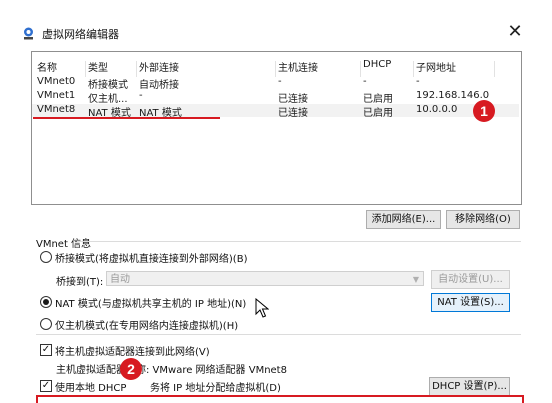 Image resolution: width=552 pixels, height=403 pixels. Describe the element at coordinates (80, 34) in the screenshot. I see `window-title: 虚拟网络编辑器` at that location.